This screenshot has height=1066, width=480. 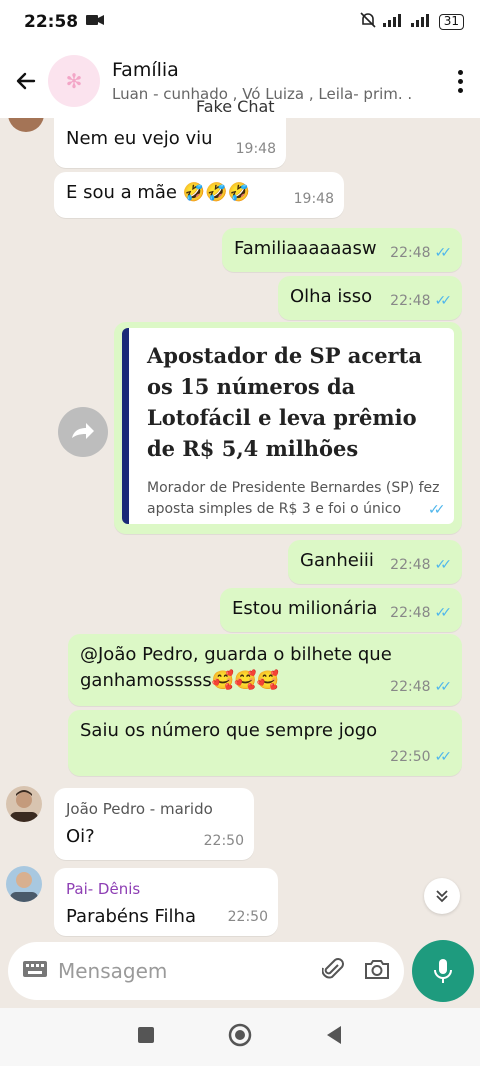 I want to click on status-icons: 31, so click(x=411, y=22).